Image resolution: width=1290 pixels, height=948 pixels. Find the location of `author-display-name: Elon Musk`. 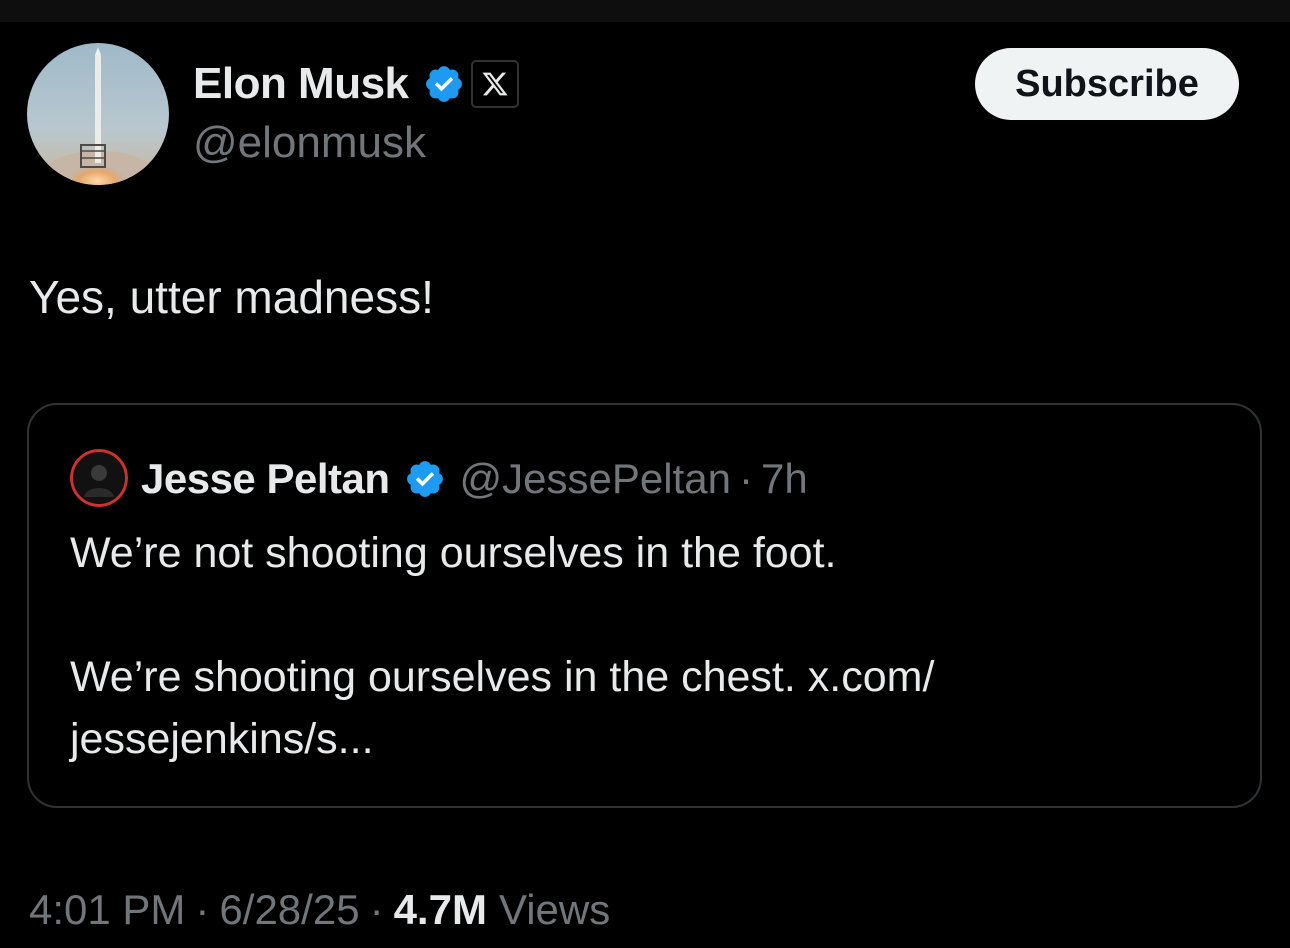

author-display-name: Elon Musk is located at coordinates (301, 84).